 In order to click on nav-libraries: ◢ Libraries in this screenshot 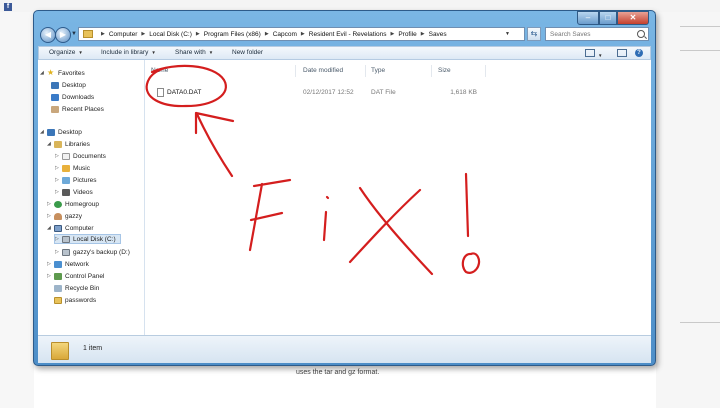, I will do `click(68, 144)`.